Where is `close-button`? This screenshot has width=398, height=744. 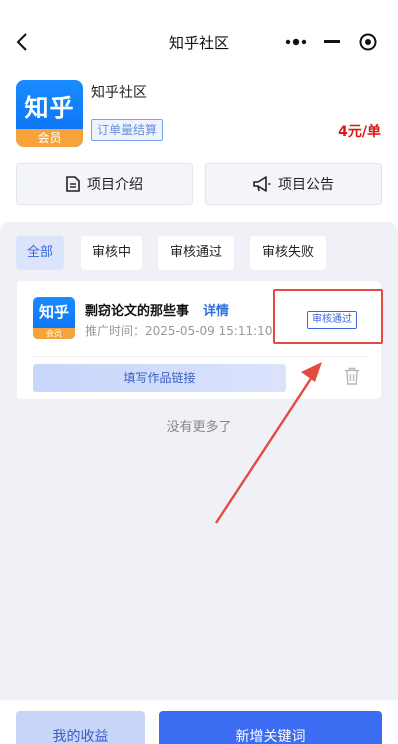 close-button is located at coordinates (368, 42).